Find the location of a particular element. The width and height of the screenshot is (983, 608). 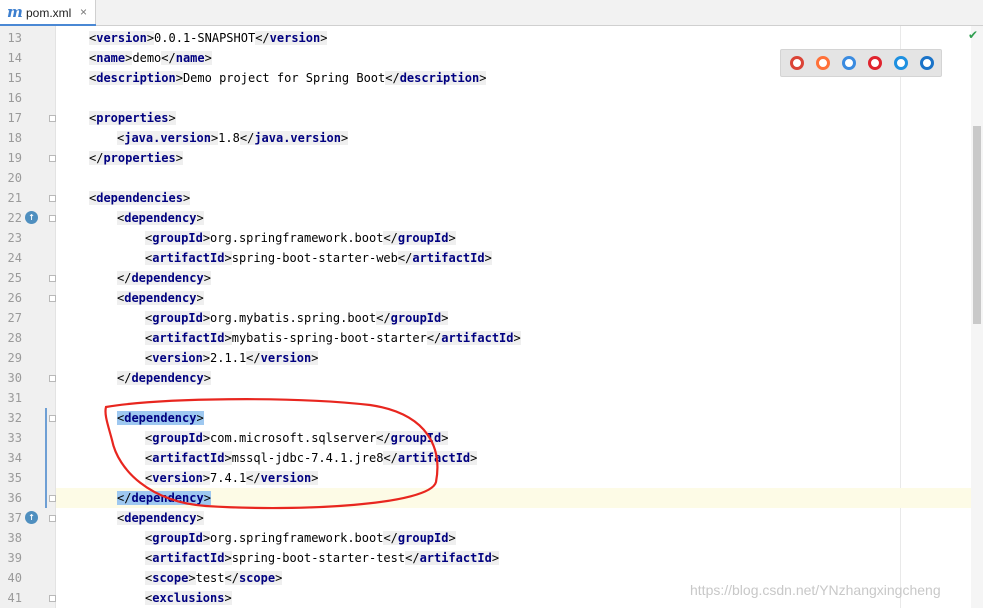

code-line: <scope>test</scope> is located at coordinates (214, 578).